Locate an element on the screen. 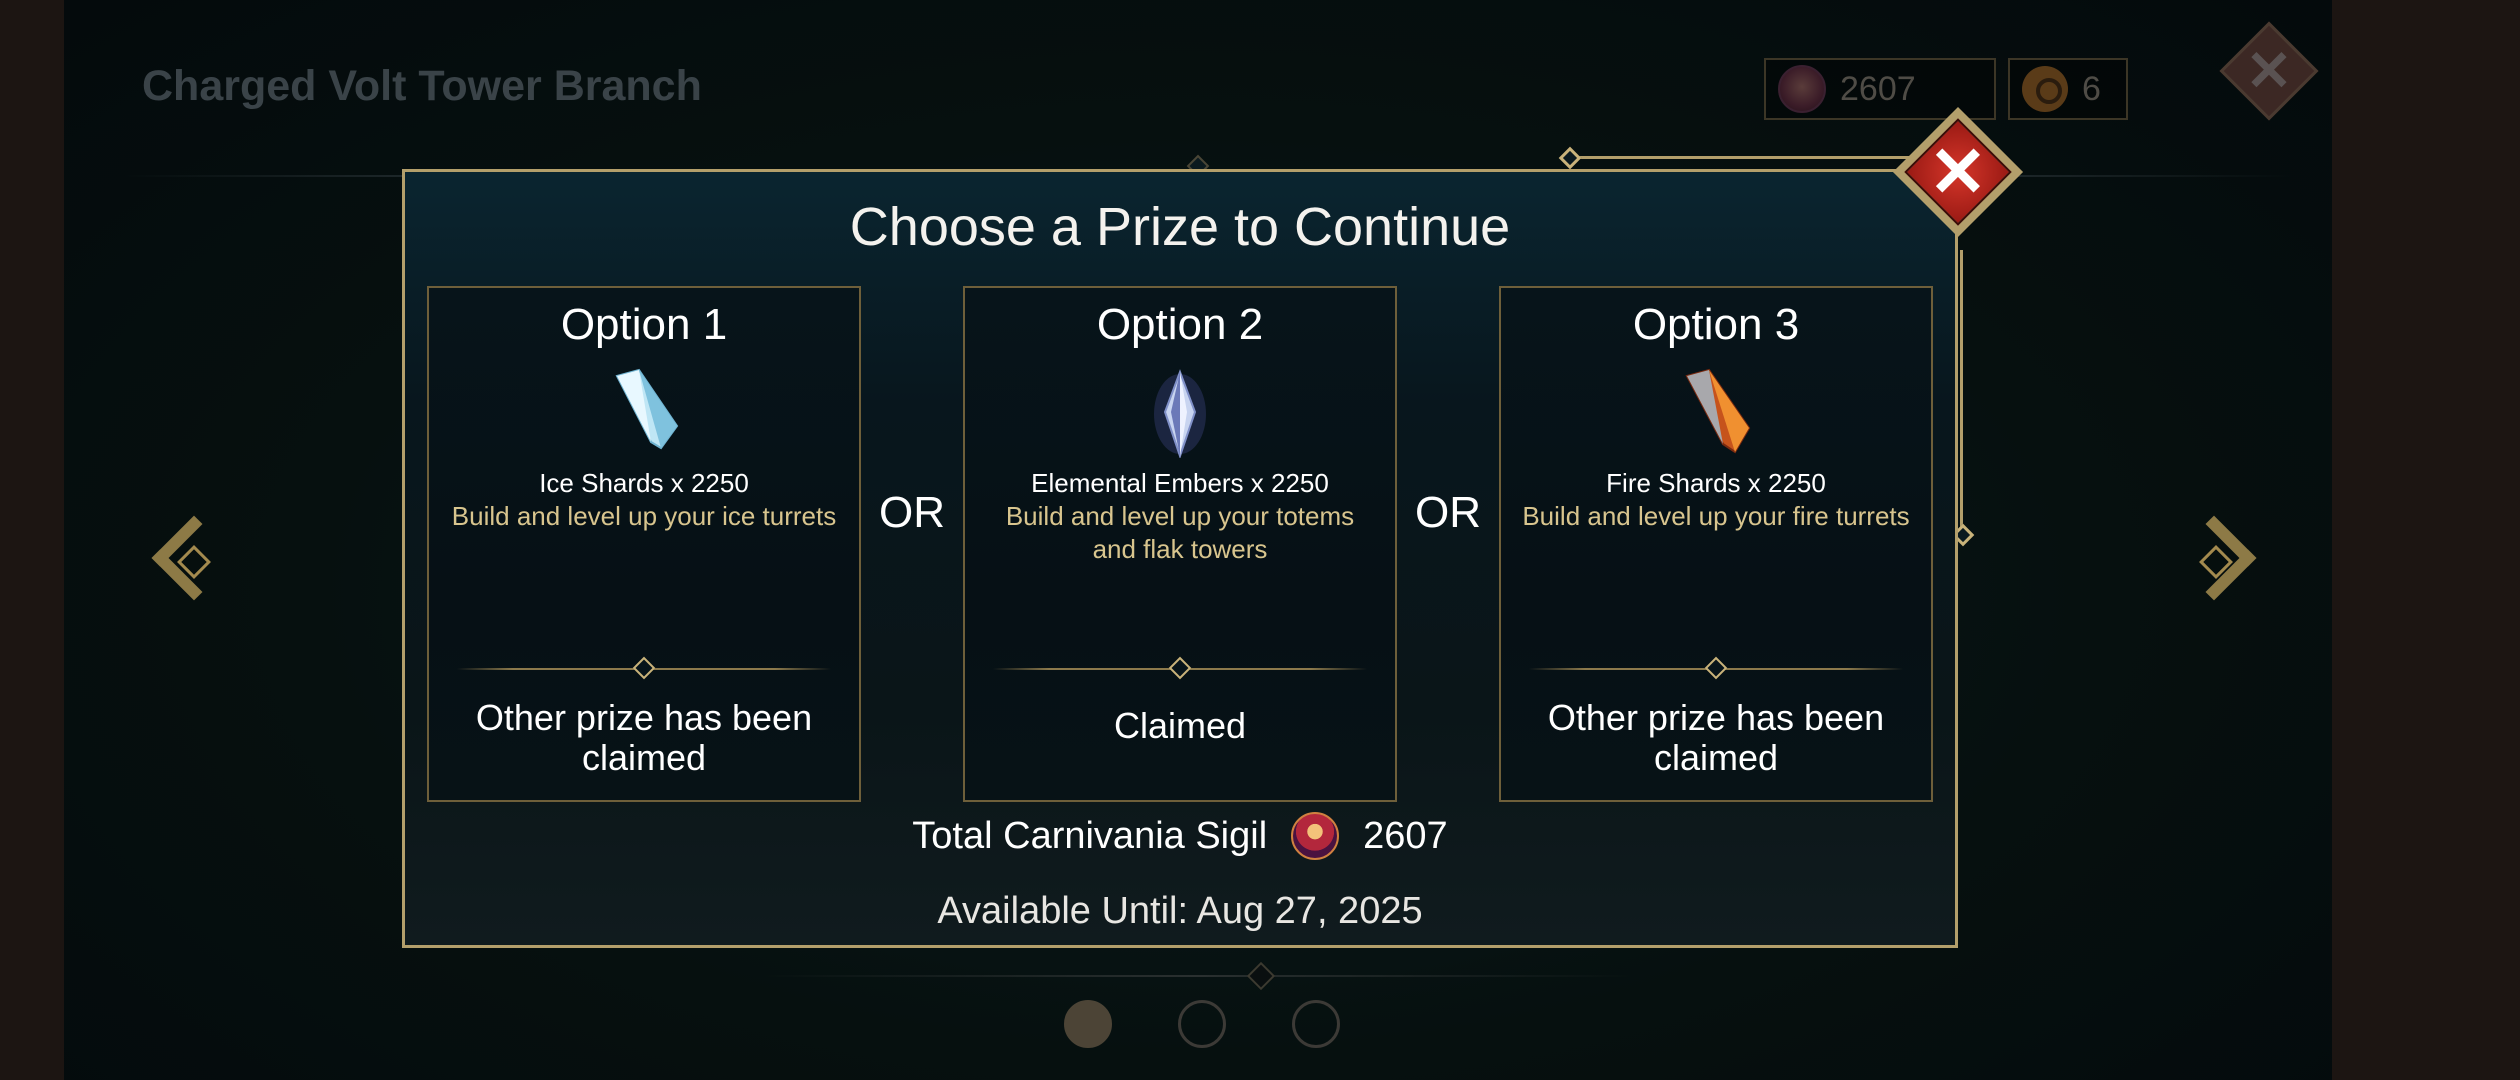 The width and height of the screenshot is (2520, 1080). ice-shard-icon is located at coordinates (647, 409).